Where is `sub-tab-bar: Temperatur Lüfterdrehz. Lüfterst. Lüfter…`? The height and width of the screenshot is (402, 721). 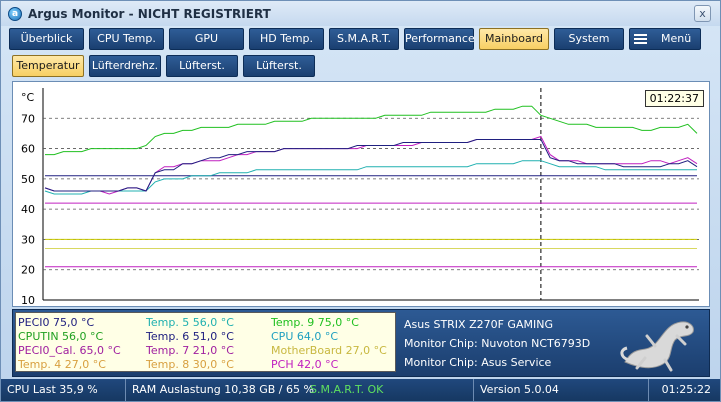 sub-tab-bar: Temperatur Lüfterdrehz. Lüfterst. Lüfter… is located at coordinates (163, 66).